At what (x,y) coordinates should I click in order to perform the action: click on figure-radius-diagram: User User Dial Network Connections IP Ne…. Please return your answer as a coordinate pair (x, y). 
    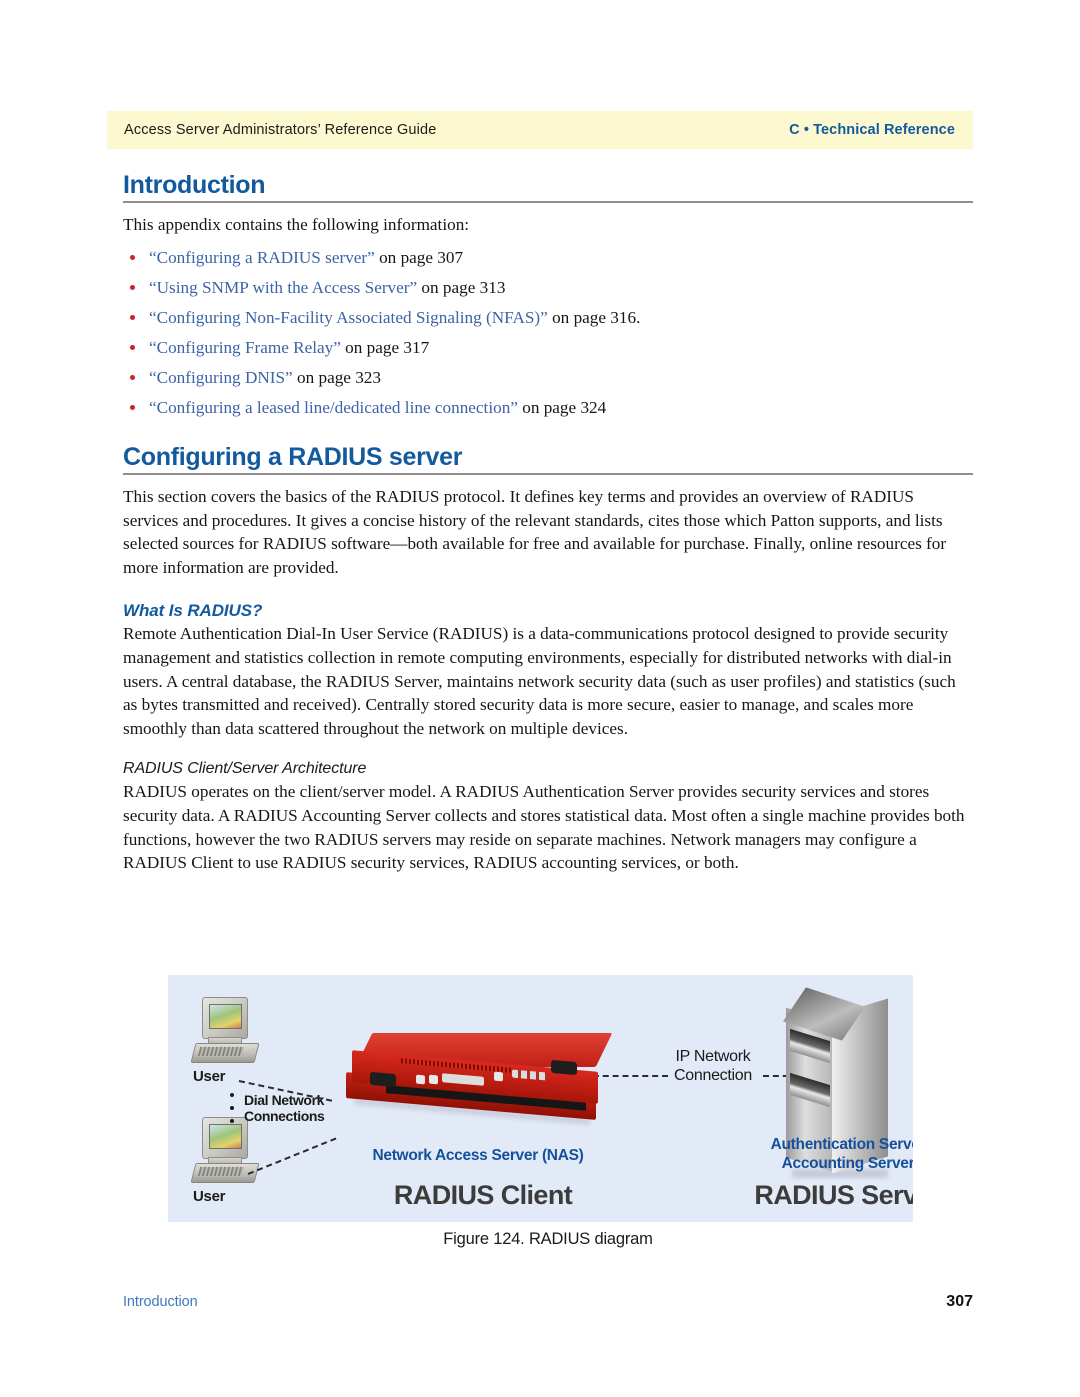
    Looking at the image, I should click on (540, 1098).